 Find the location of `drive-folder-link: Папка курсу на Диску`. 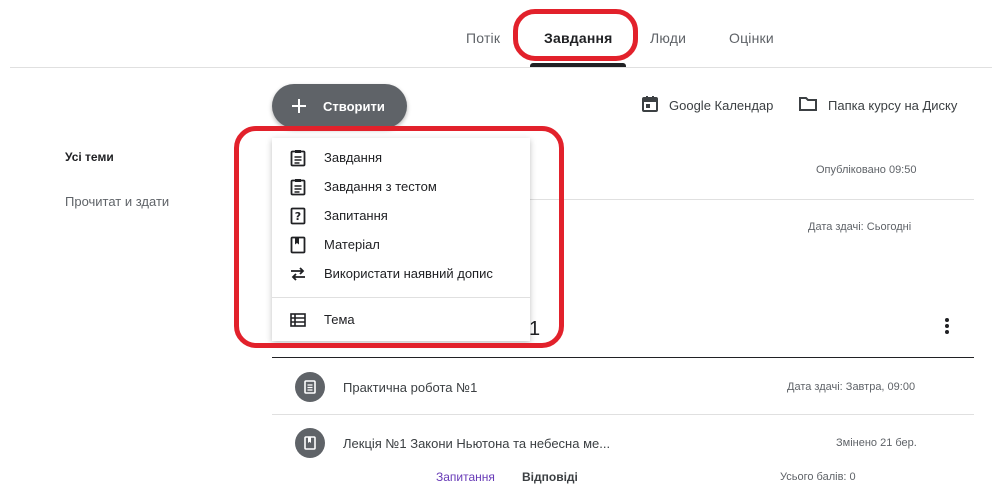

drive-folder-link: Папка курсу на Диску is located at coordinates (877, 105).